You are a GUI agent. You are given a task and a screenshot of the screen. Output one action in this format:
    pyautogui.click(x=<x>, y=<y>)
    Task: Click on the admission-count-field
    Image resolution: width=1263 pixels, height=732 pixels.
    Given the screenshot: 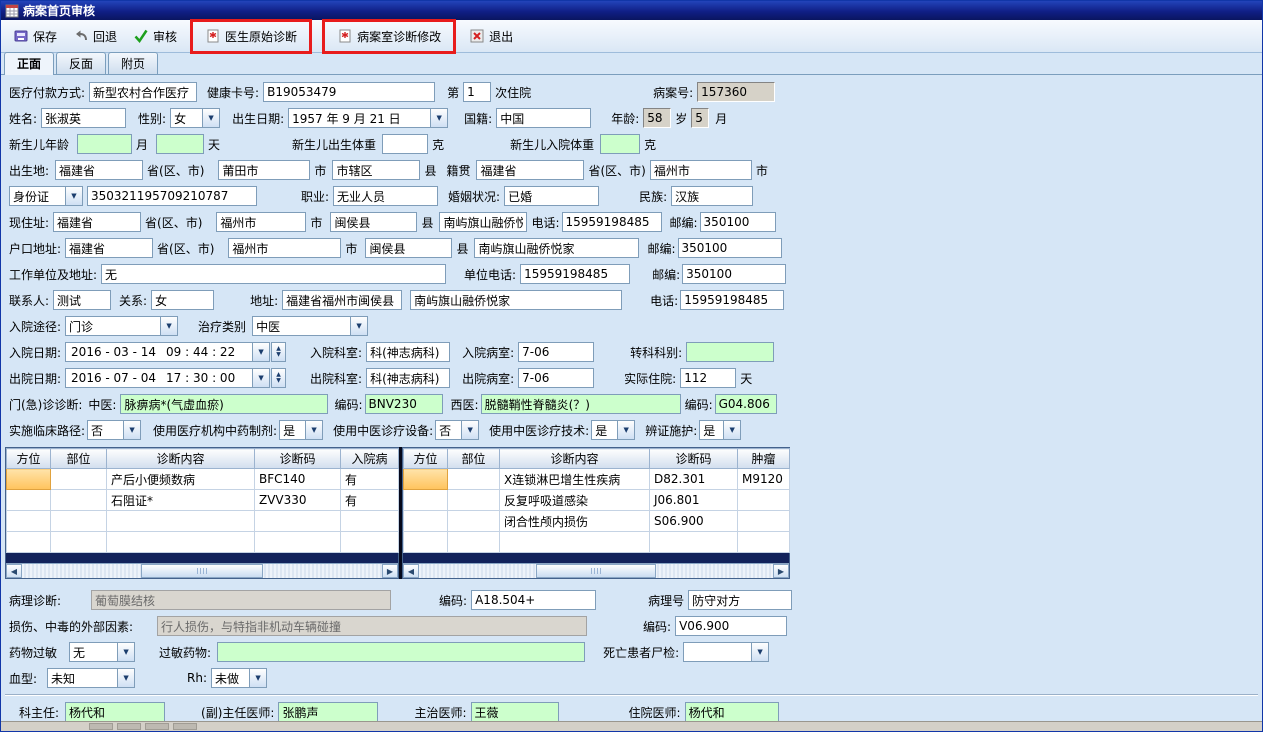 What is the action you would take?
    pyautogui.click(x=477, y=92)
    